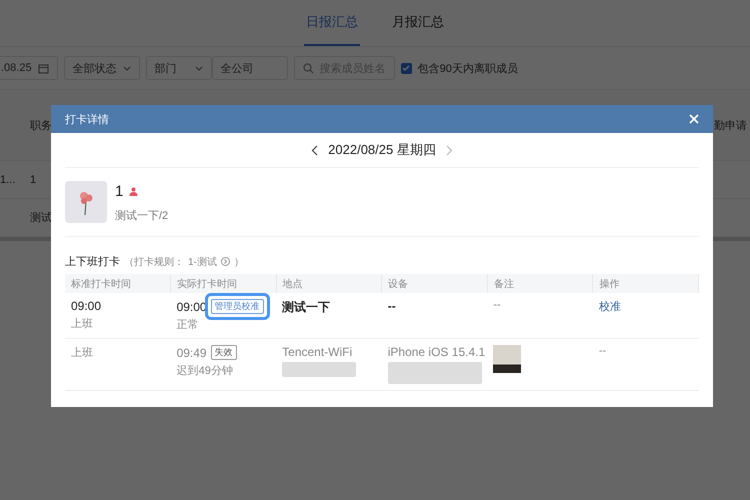 The width and height of the screenshot is (750, 500). Describe the element at coordinates (40, 125) in the screenshot. I see `column-header: 职务` at that location.